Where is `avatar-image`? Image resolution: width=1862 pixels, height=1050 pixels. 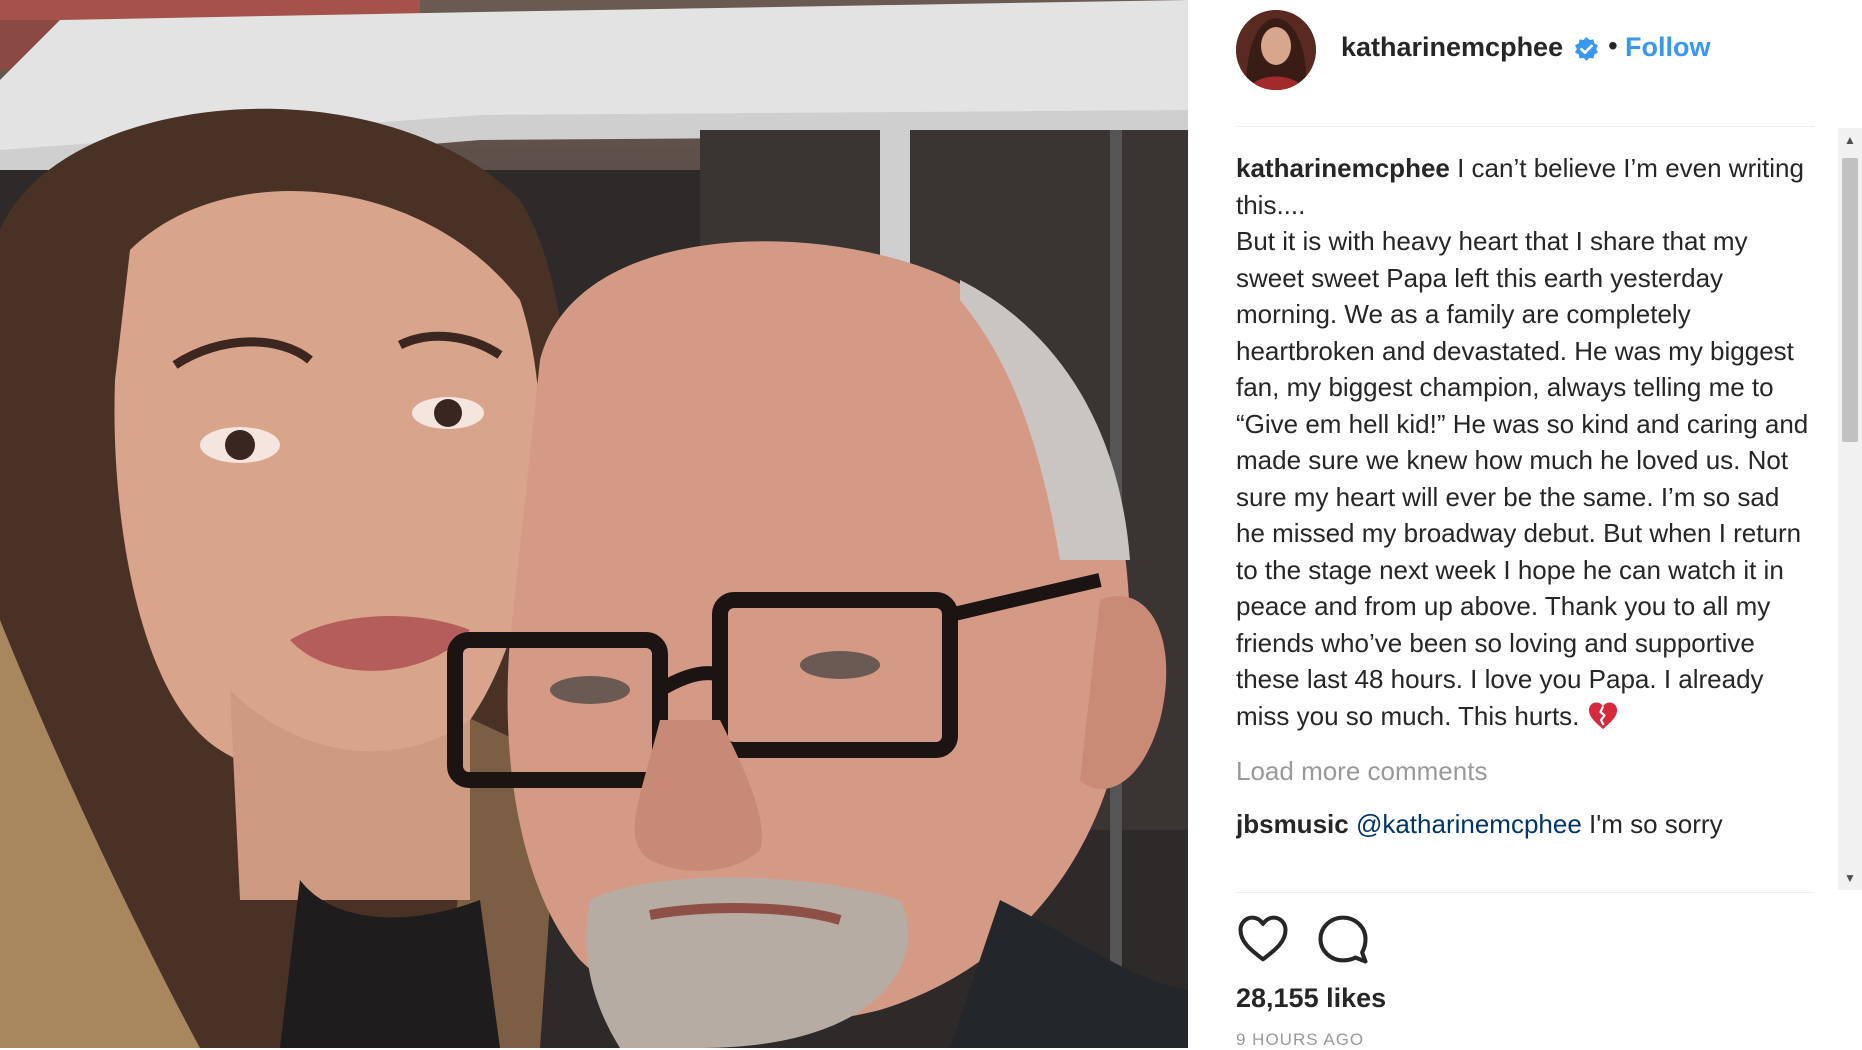 avatar-image is located at coordinates (1276, 50).